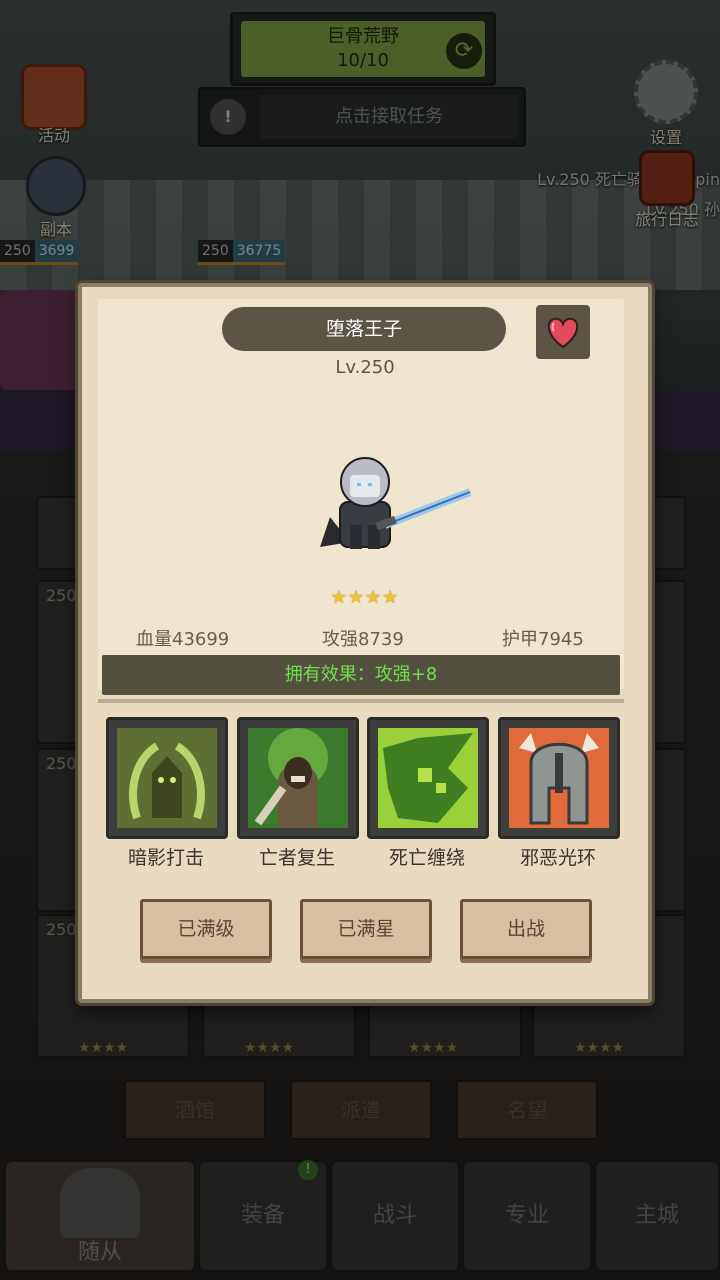 The width and height of the screenshot is (720, 1280). Describe the element at coordinates (428, 778) in the screenshot. I see `death-coil-icon` at that location.